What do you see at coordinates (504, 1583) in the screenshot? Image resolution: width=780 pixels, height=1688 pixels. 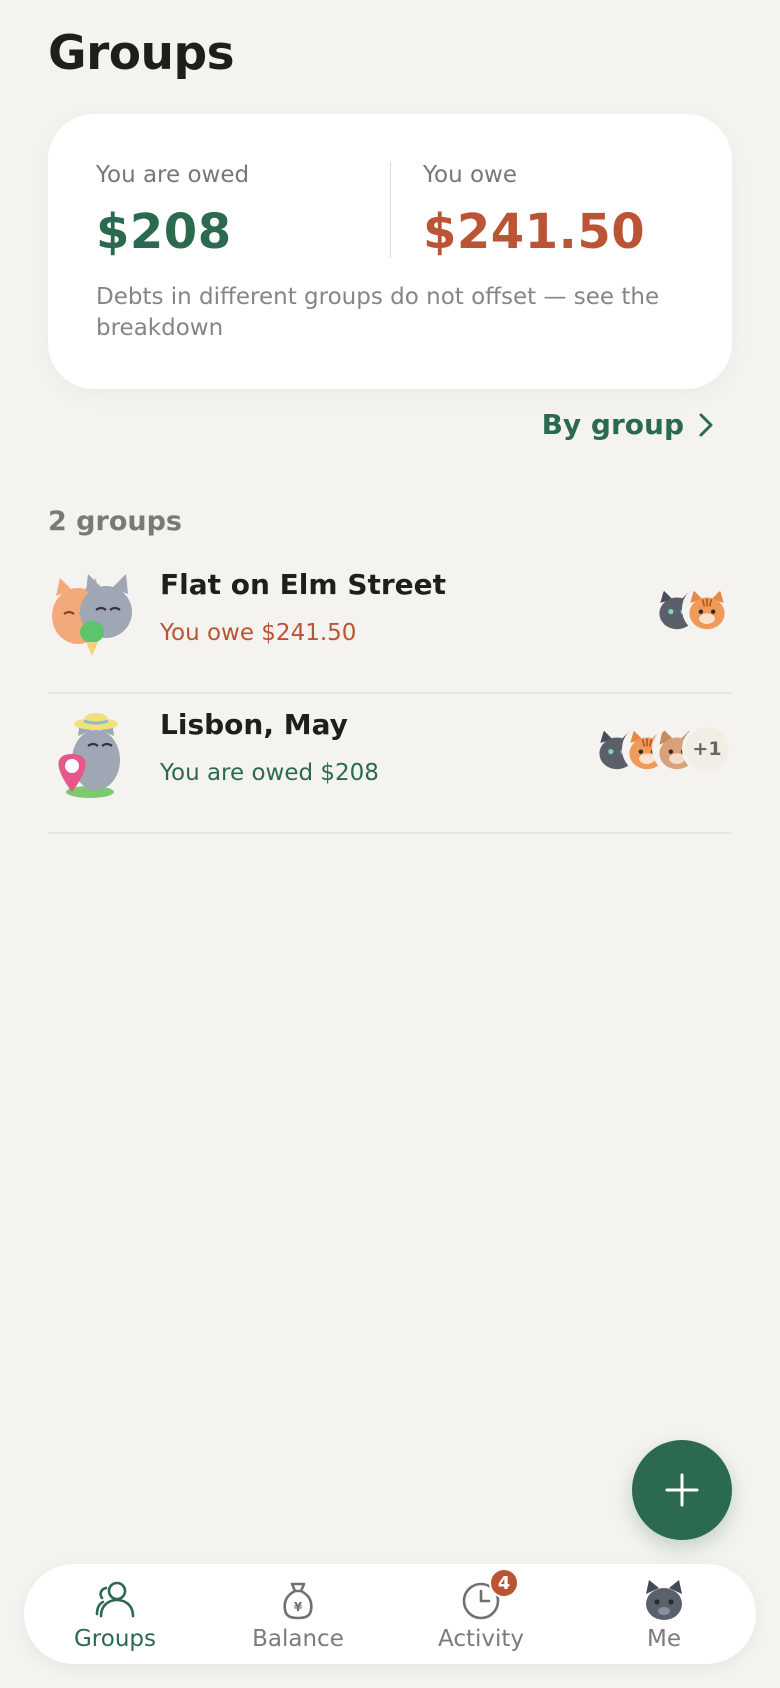 I see `activity-badge: 4` at bounding box center [504, 1583].